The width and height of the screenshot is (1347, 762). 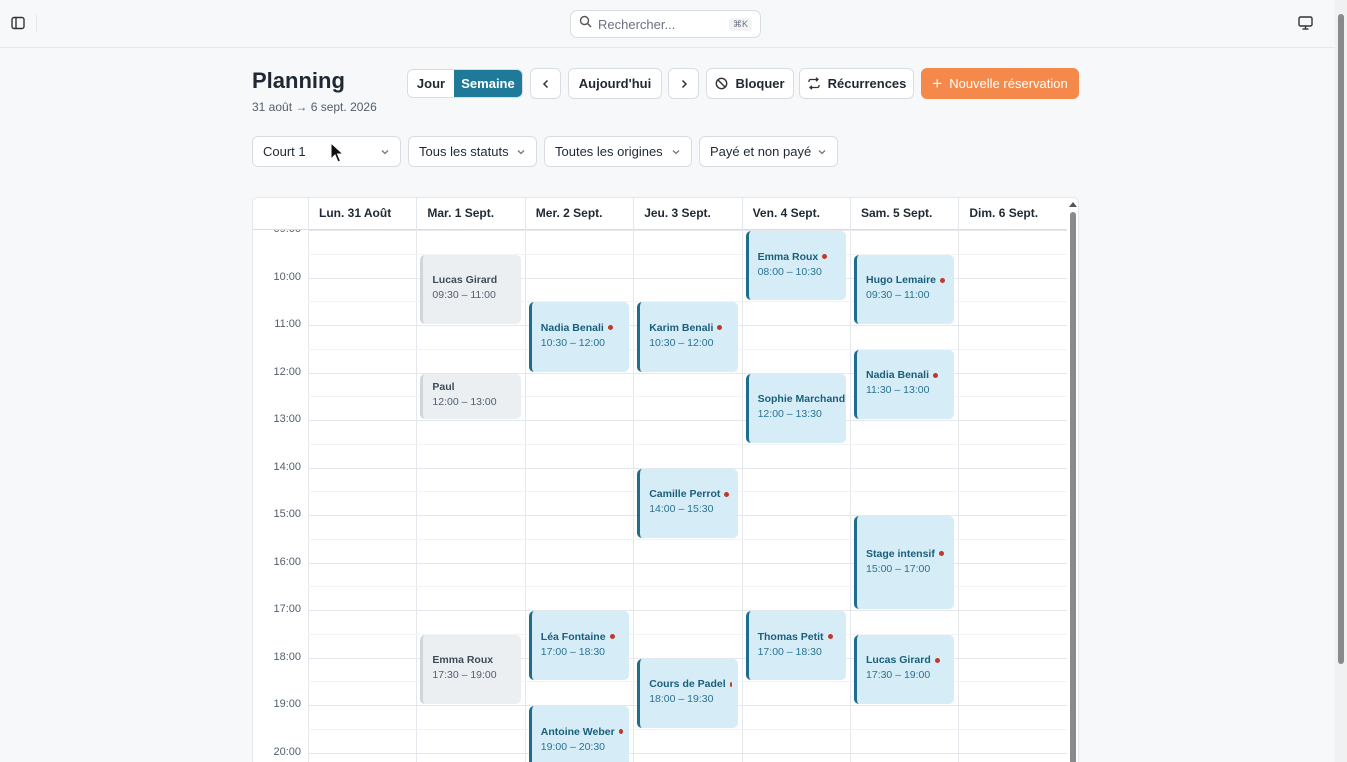 I want to click on page-scrollbar-thumb, so click(x=1341, y=339).